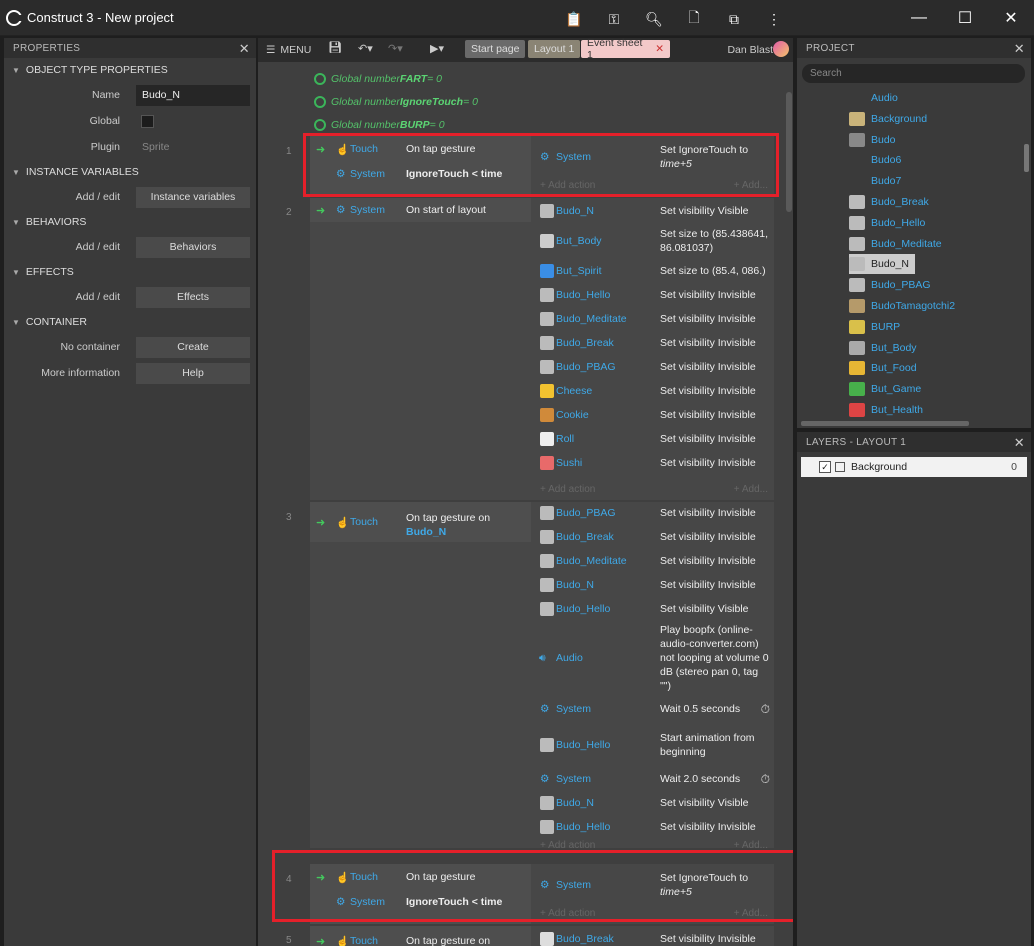 Image resolution: width=1034 pixels, height=946 pixels. I want to click on section-effects: ▼ EFFECTS, so click(130, 272).